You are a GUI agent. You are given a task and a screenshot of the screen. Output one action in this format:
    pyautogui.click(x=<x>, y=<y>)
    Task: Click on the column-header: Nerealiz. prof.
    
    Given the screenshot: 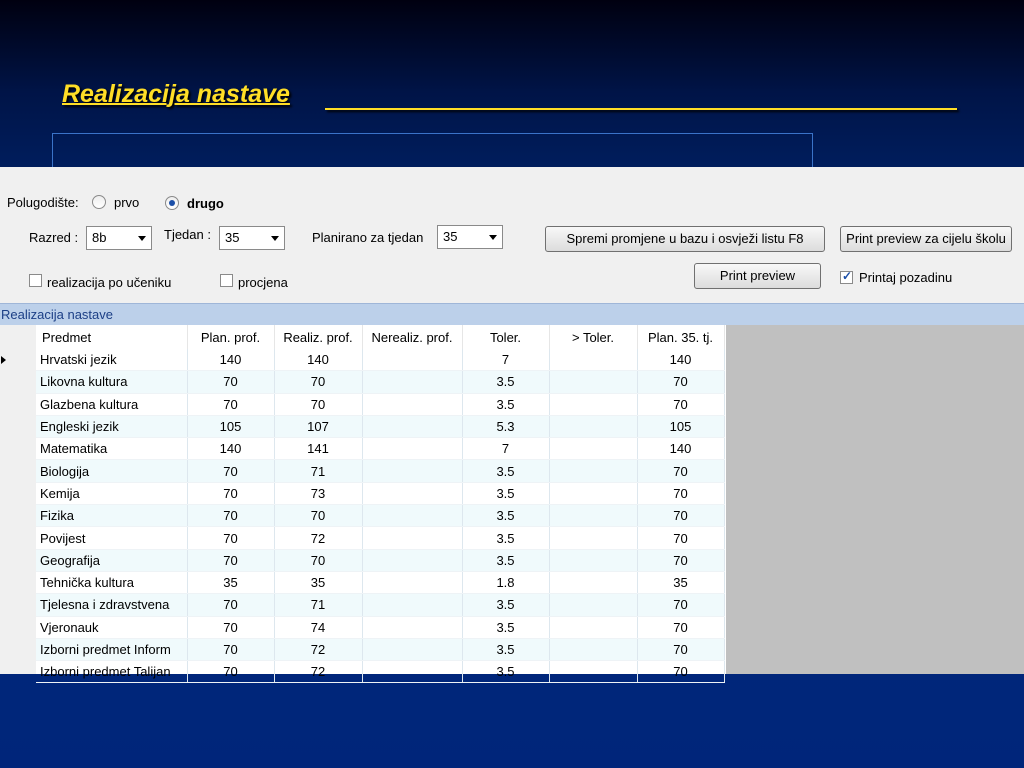 What is the action you would take?
    pyautogui.click(x=412, y=337)
    